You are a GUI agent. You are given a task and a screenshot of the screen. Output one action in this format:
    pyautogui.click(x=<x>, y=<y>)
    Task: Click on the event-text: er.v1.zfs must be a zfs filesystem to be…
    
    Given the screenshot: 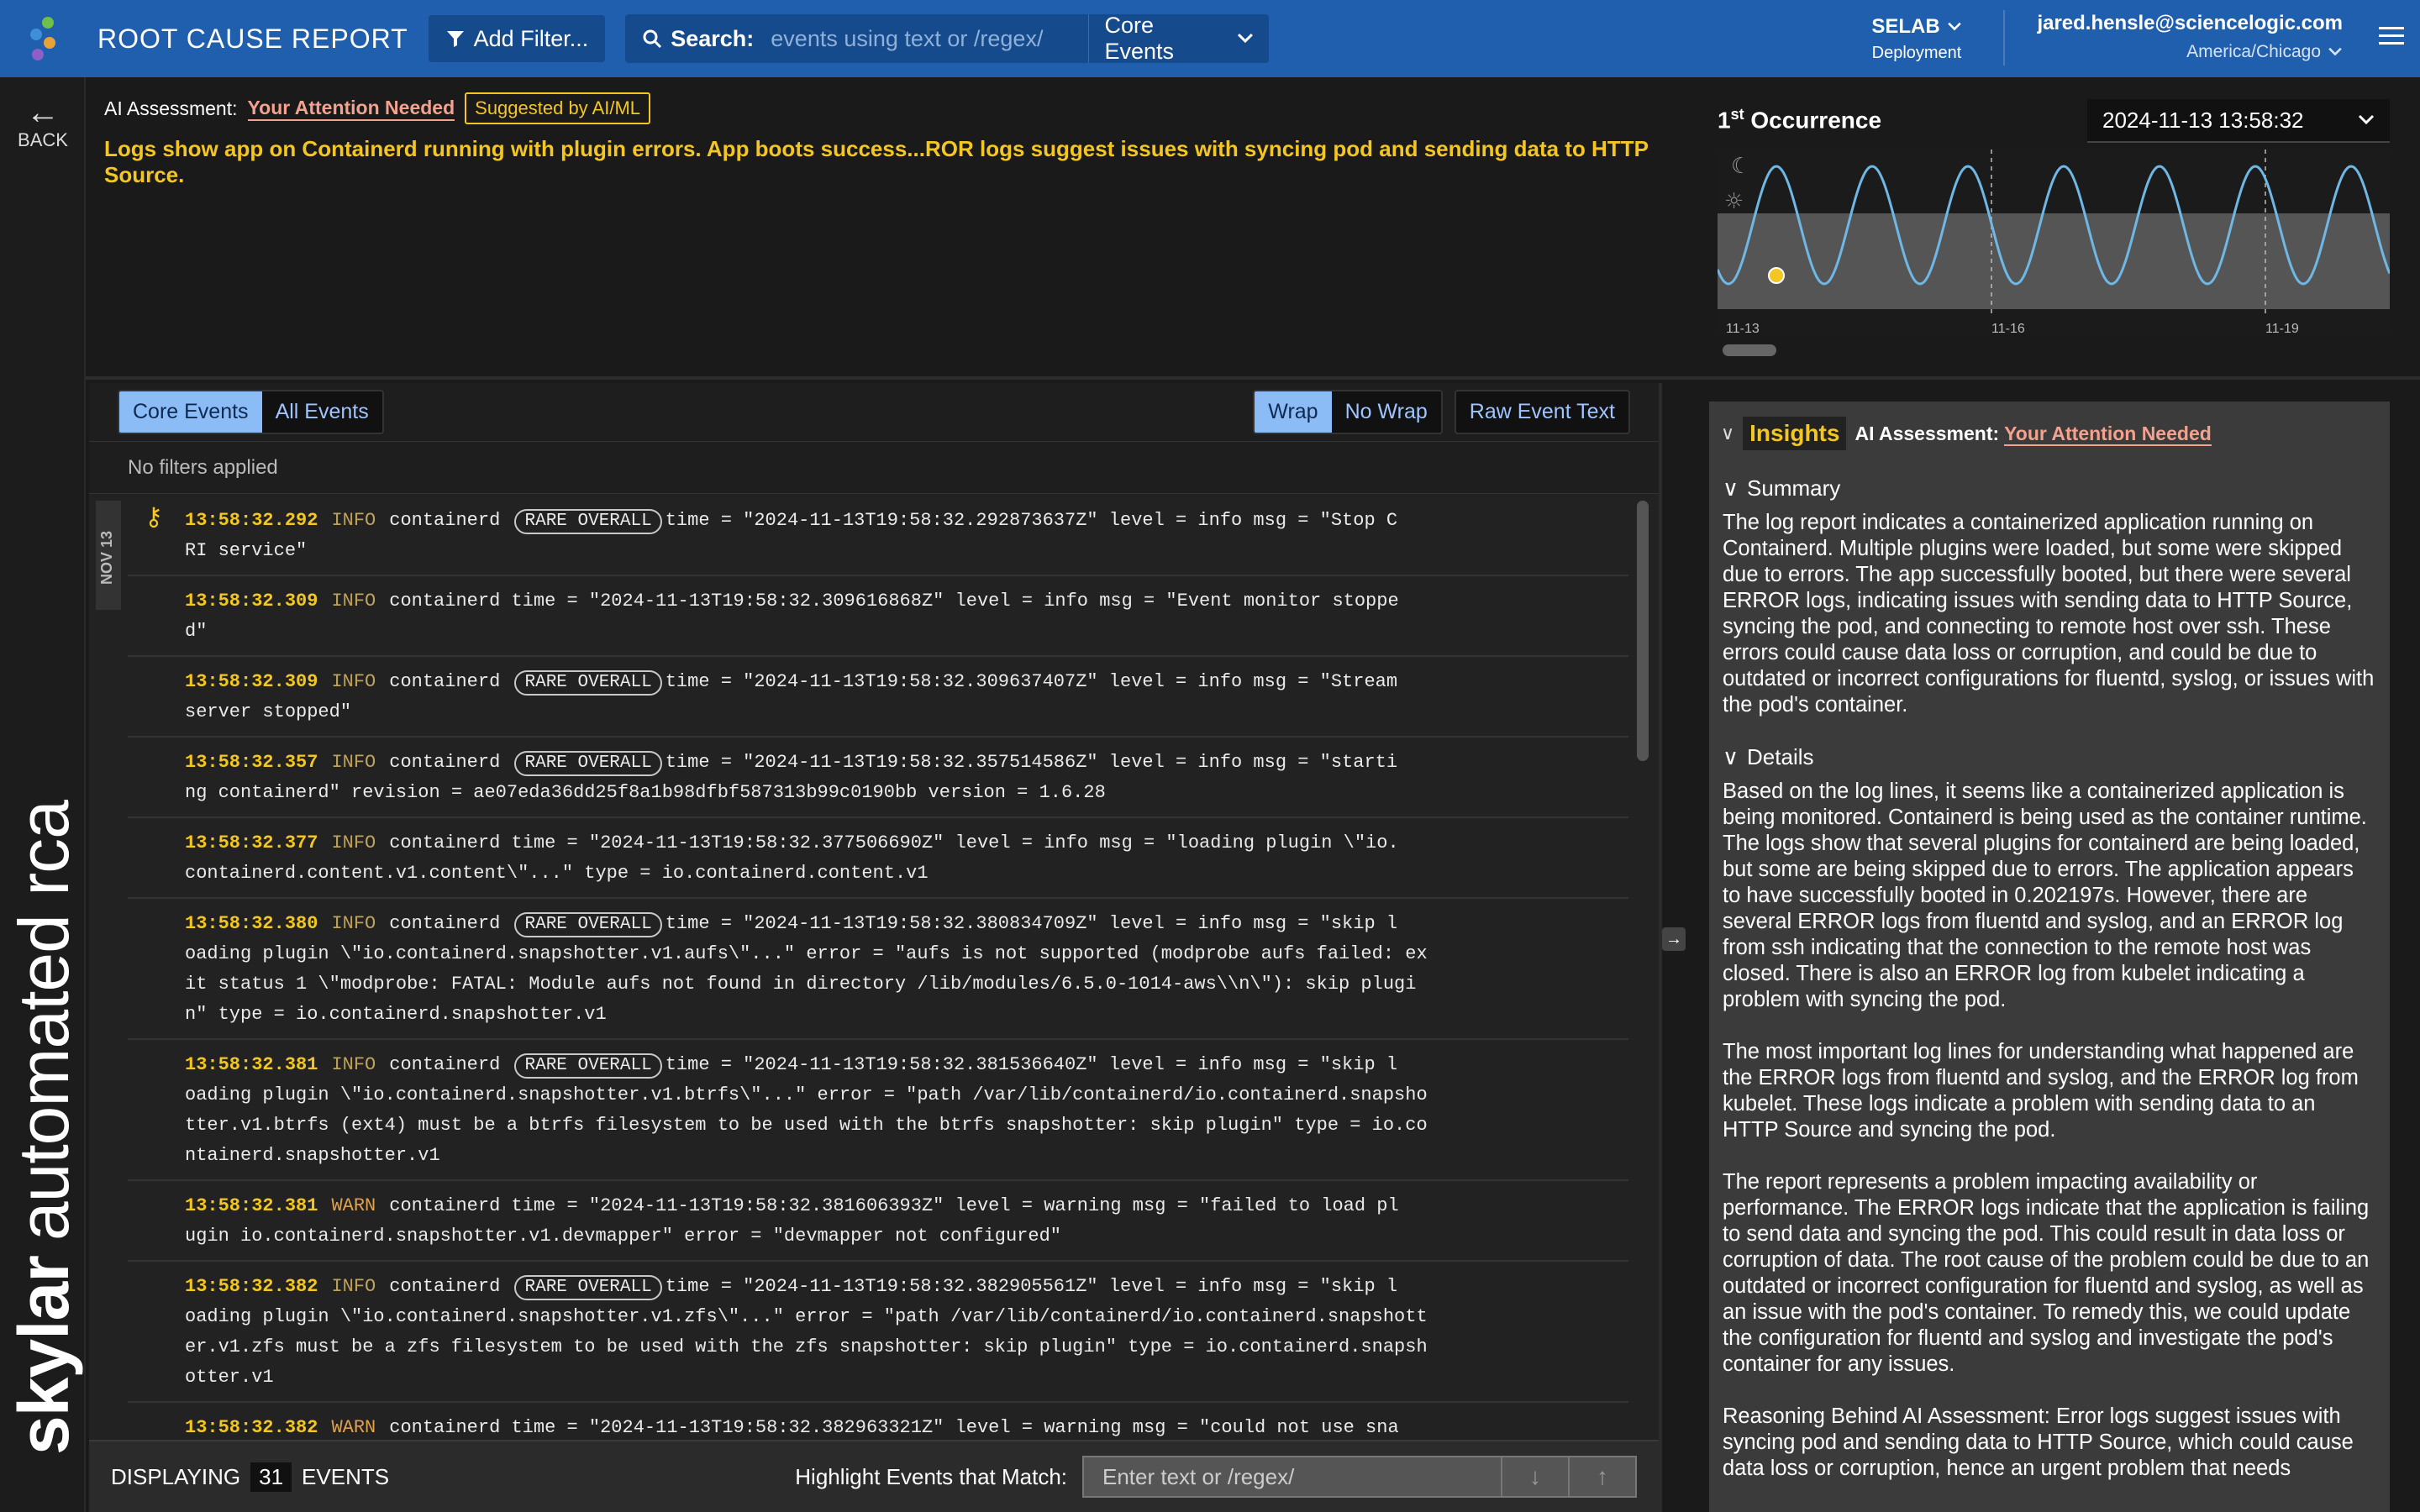 What is the action you would take?
    pyautogui.click(x=807, y=1346)
    